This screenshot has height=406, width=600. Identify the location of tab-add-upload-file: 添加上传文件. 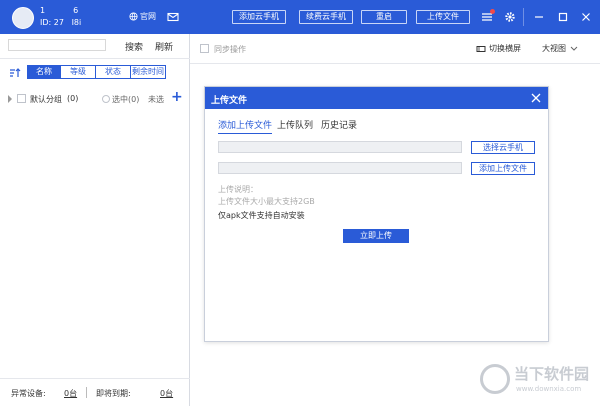
(245, 126).